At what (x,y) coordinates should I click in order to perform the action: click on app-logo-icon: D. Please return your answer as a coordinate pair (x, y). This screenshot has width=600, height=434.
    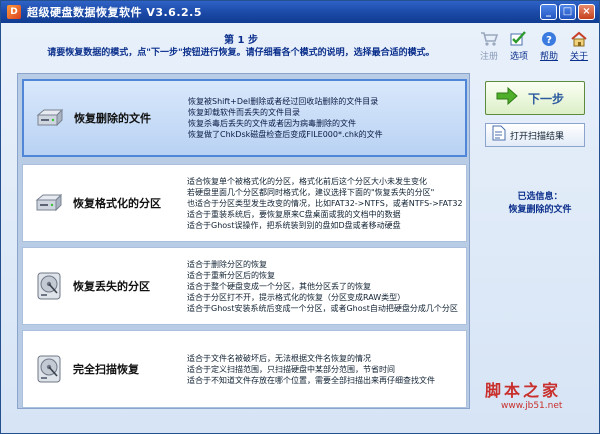
    Looking at the image, I should click on (14, 12).